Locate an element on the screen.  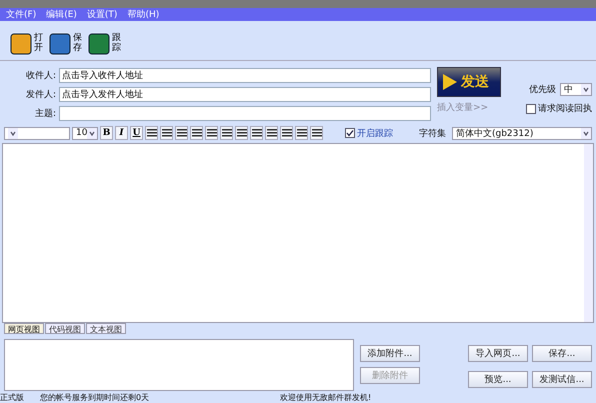
format-button: I is located at coordinates (121, 133).